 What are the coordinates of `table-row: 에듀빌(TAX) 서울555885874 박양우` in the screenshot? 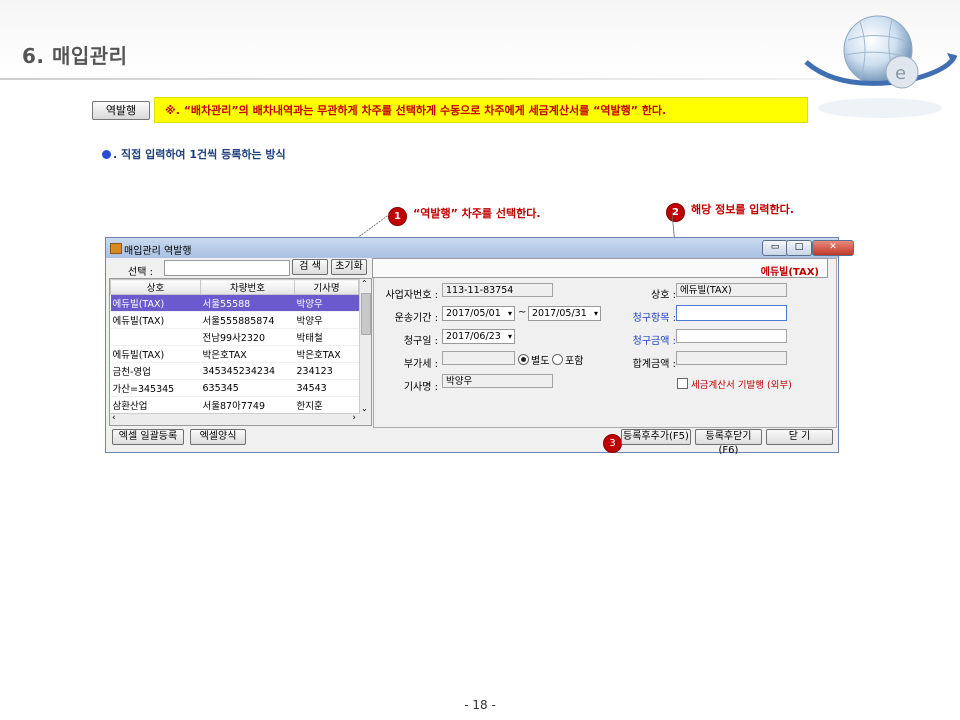 It's located at (234, 320).